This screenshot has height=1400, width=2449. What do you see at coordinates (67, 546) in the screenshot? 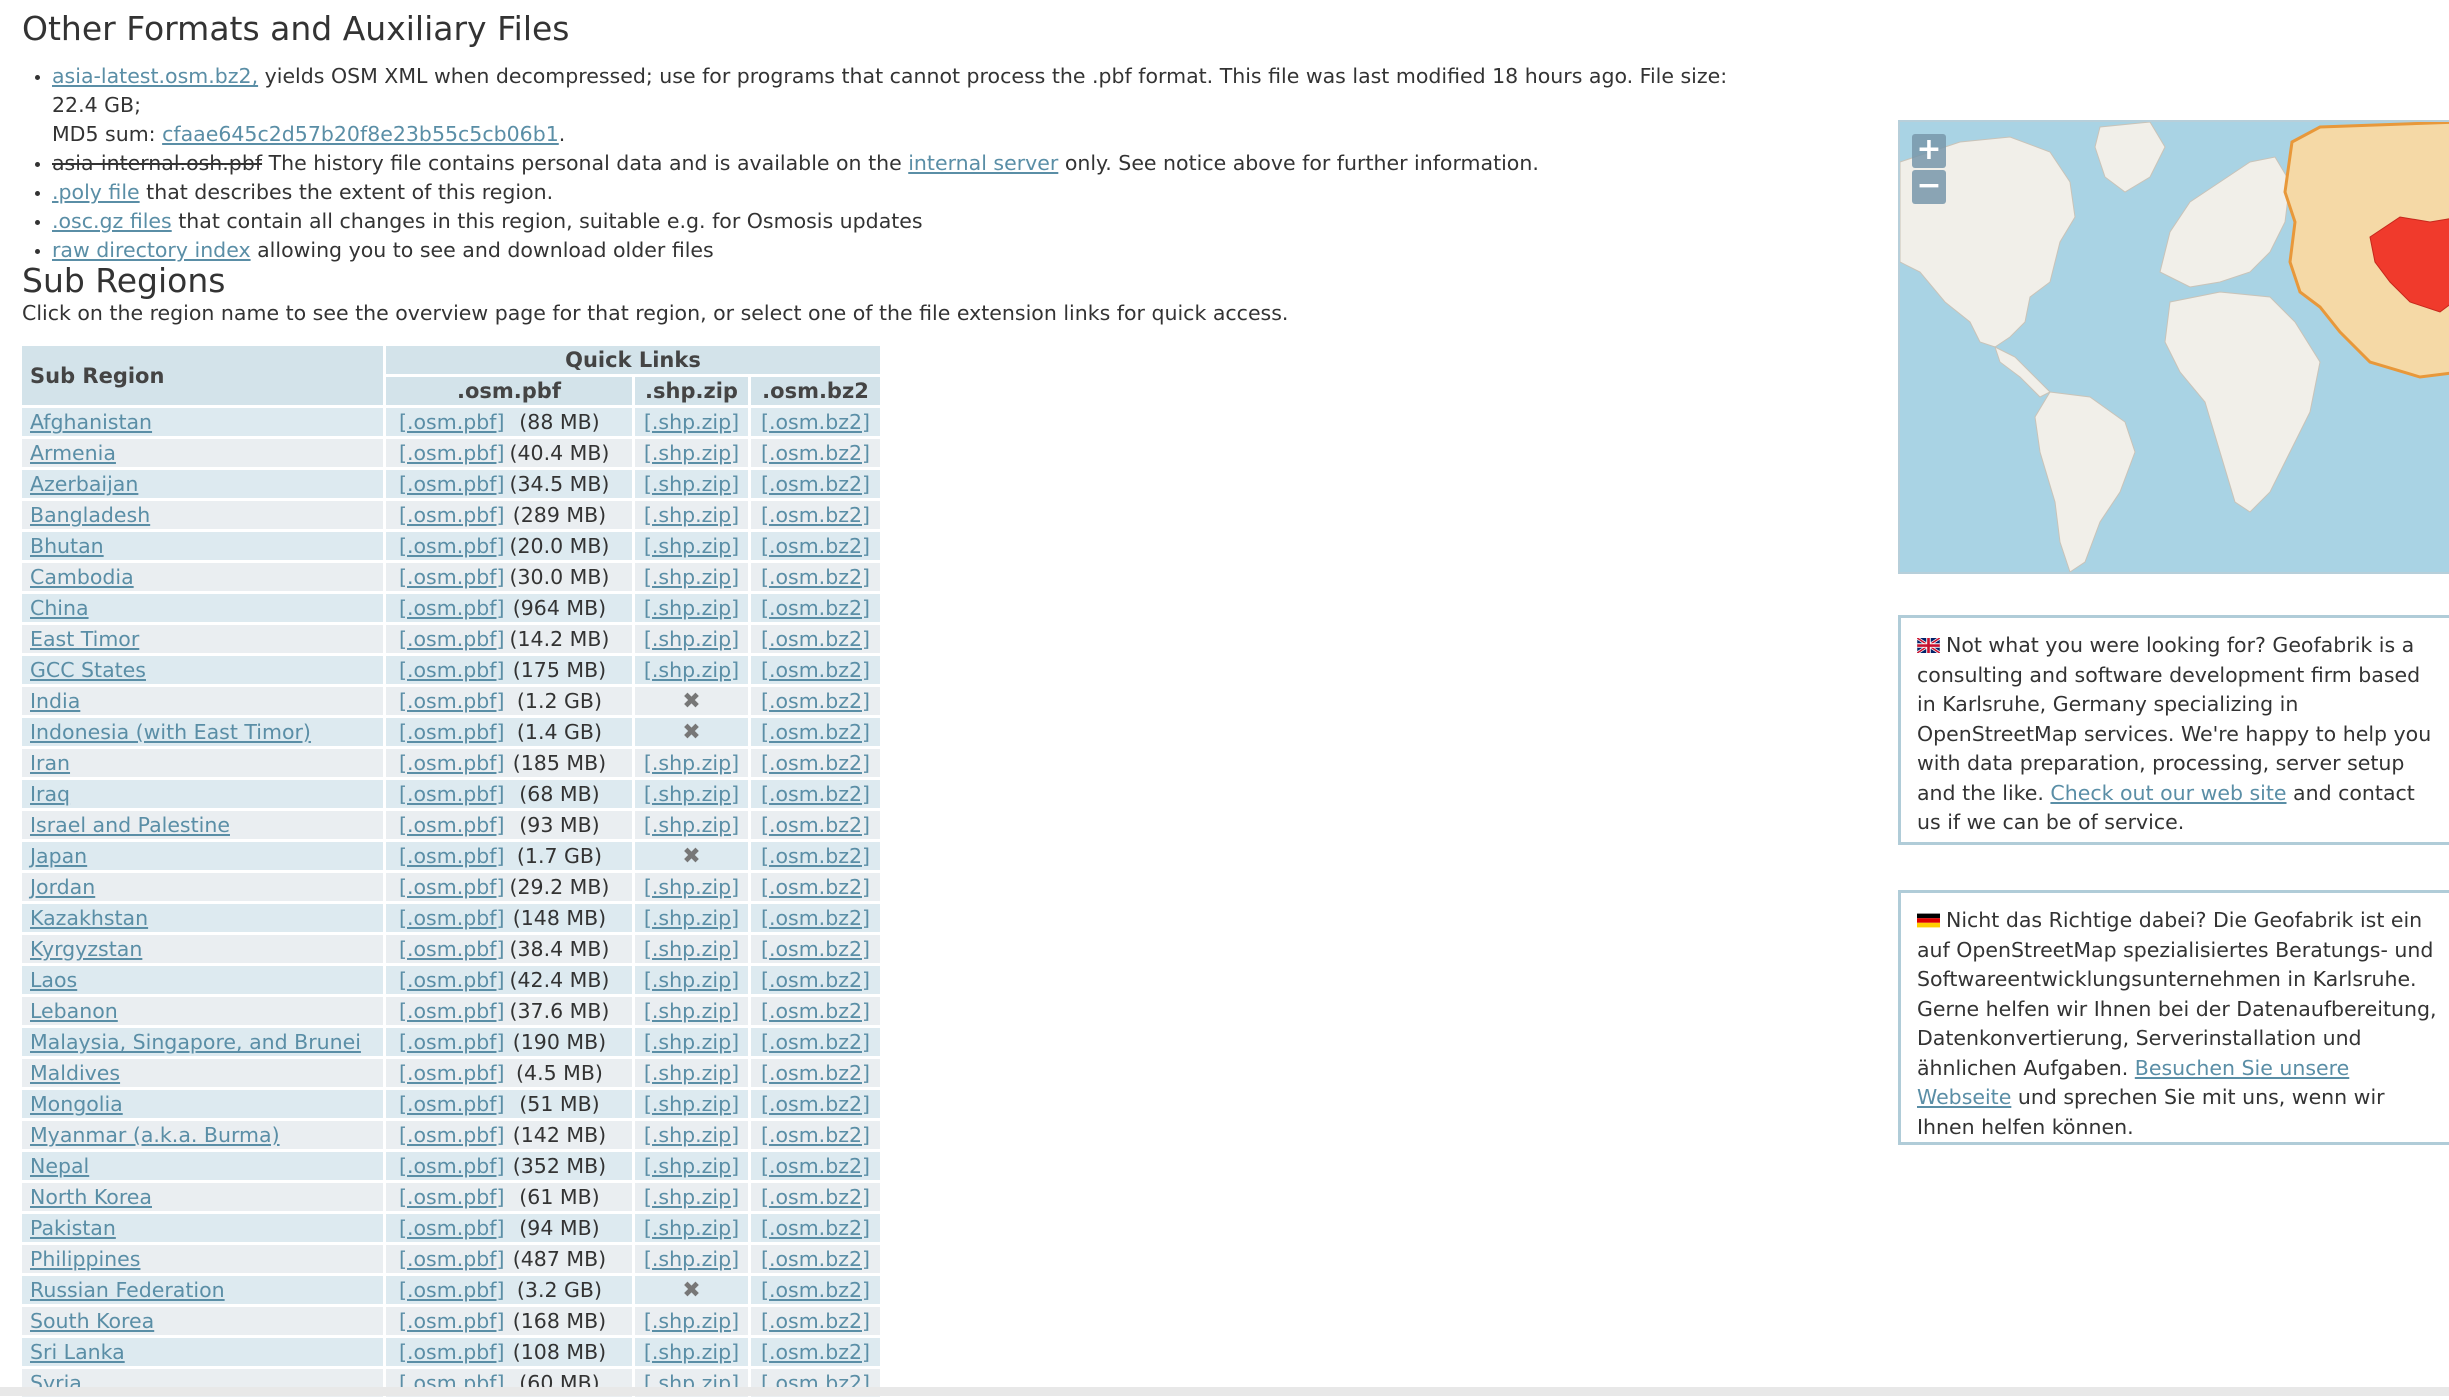
I see `region-link: Bhutan` at bounding box center [67, 546].